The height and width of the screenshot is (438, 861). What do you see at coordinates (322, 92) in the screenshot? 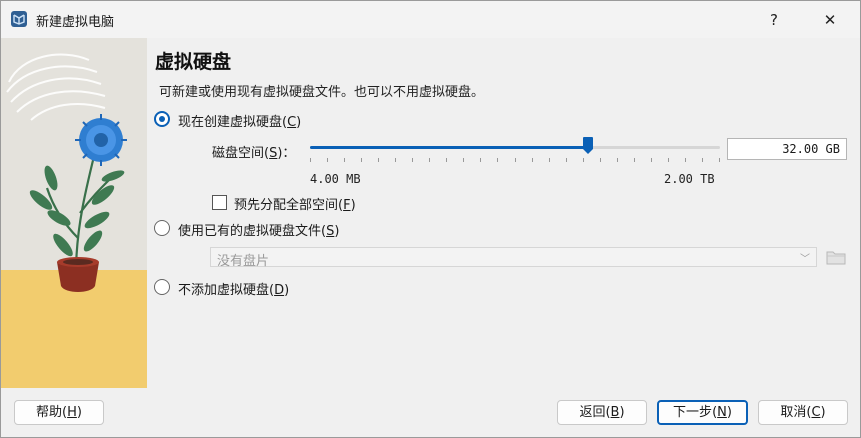
I see `page-description: 可新建或使用现有虚拟硬盘文件。也可以不用虚拟硬盘。` at bounding box center [322, 92].